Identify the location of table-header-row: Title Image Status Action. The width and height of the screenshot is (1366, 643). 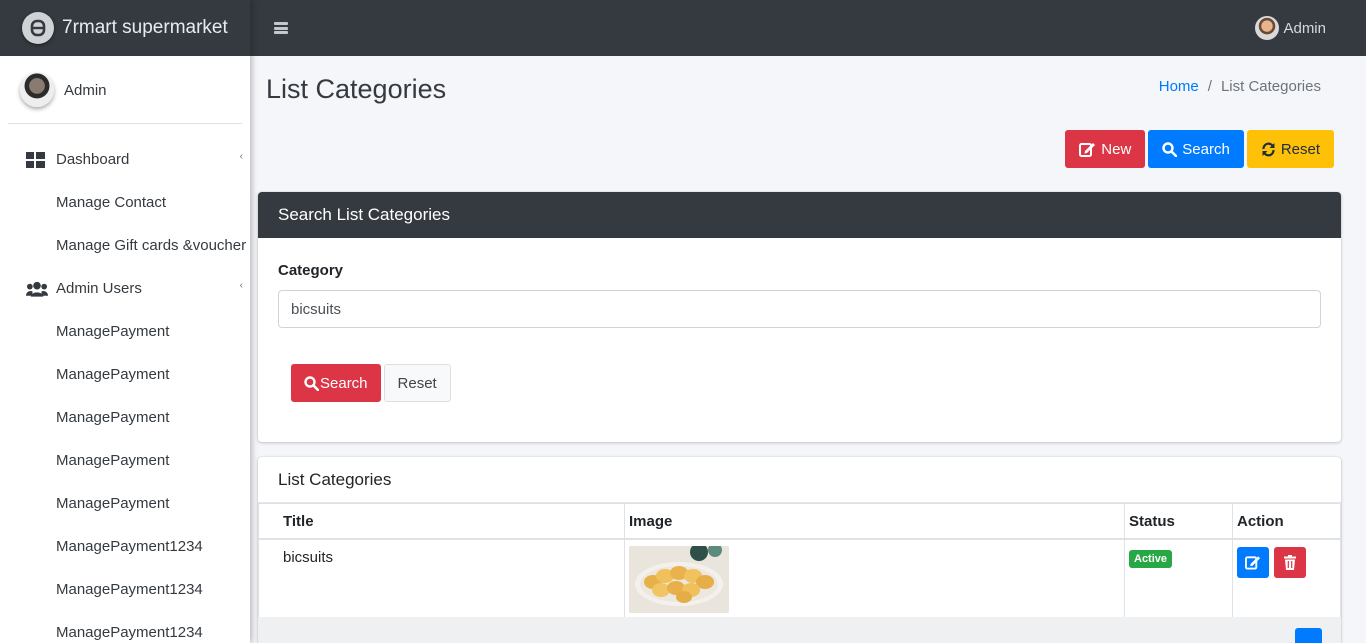
(799, 521).